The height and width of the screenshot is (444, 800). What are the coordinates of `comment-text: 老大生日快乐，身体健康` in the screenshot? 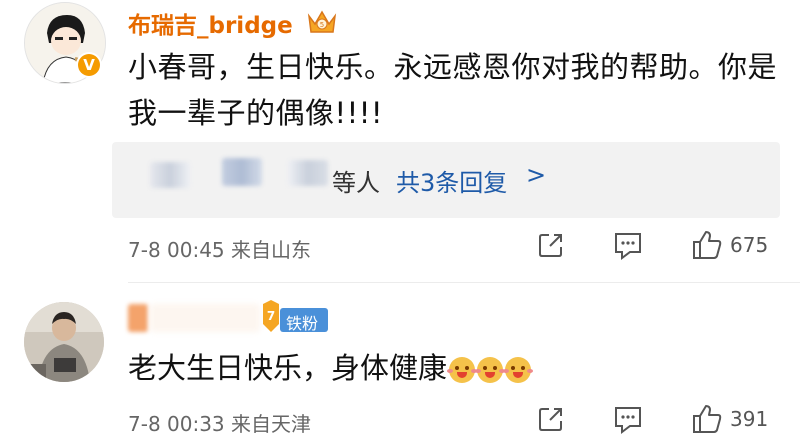 It's located at (330, 368).